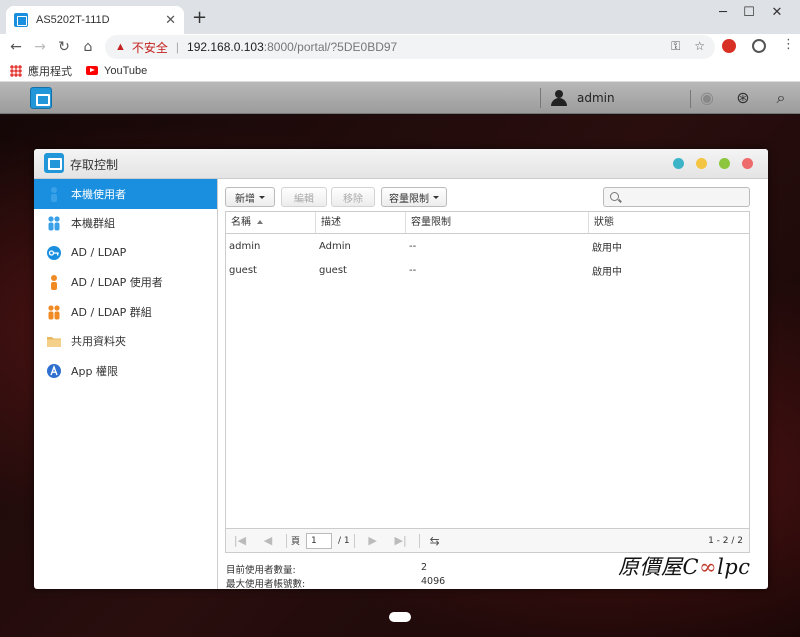  Describe the element at coordinates (487, 541) in the screenshot. I see `pagination-bar: |◀ ◀ 頁 1 / 1 ▶ ▶| ⇆ 1 - 2 / 2` at that location.